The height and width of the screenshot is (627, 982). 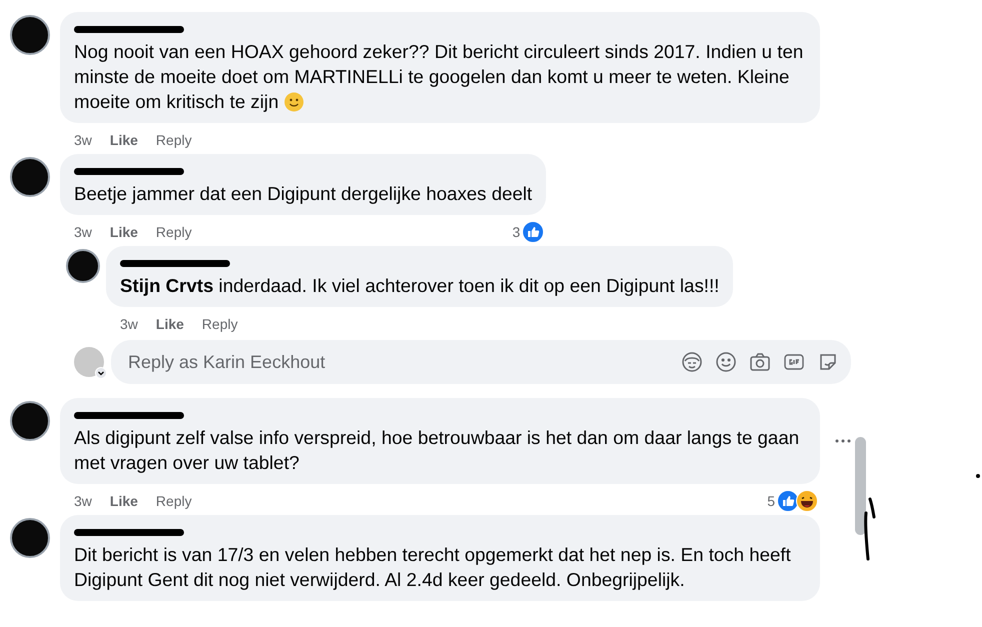 What do you see at coordinates (760, 362) in the screenshot?
I see `camera-icon` at bounding box center [760, 362].